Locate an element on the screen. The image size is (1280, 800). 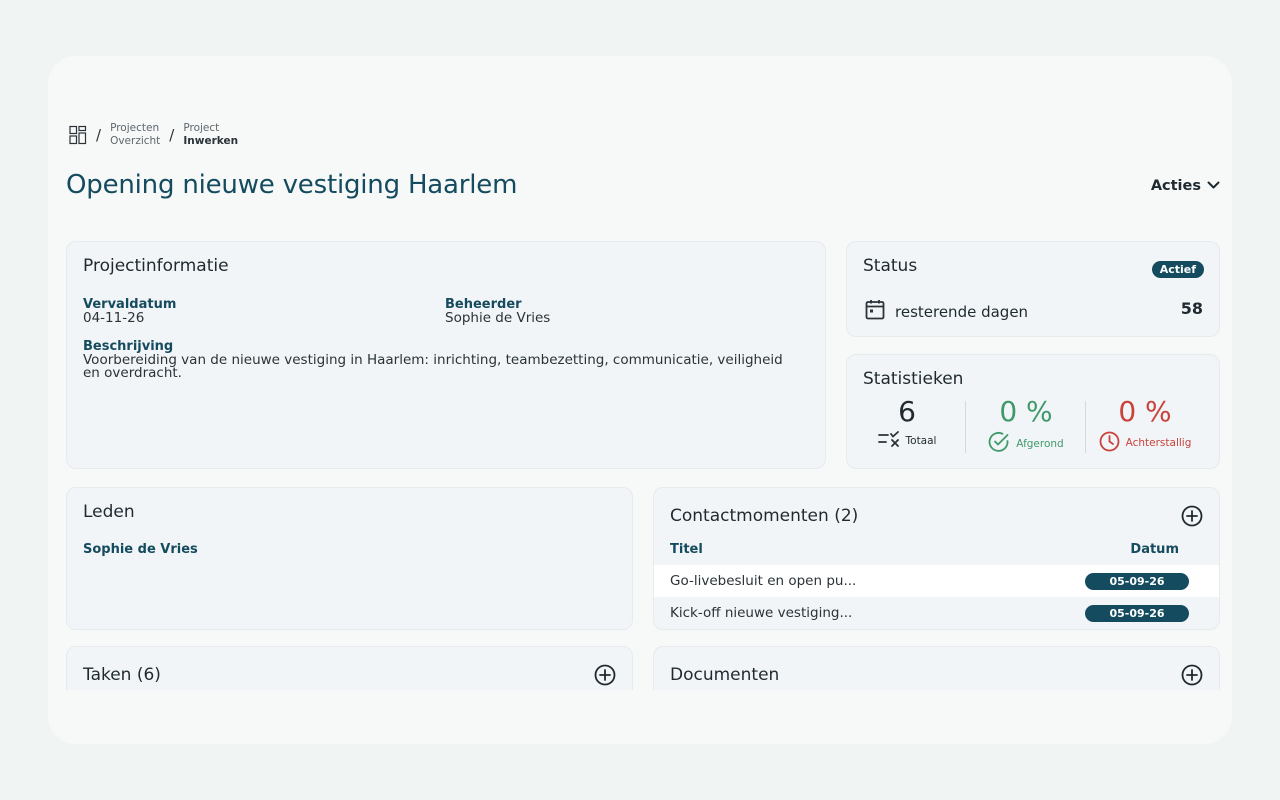
members-card: Leden Sophie de Vries is located at coordinates (349, 558).